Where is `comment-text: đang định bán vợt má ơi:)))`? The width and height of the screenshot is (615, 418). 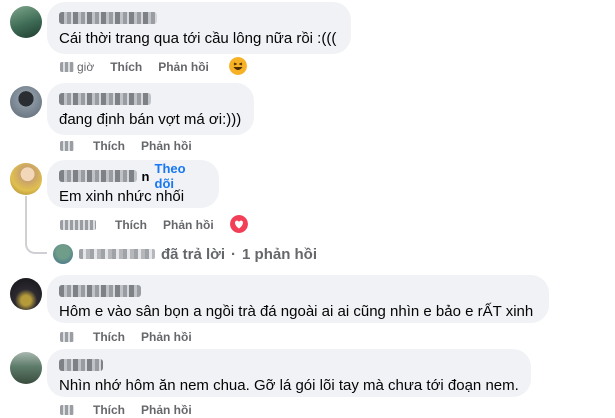 comment-text: đang định bán vợt má ơi:))) is located at coordinates (150, 119).